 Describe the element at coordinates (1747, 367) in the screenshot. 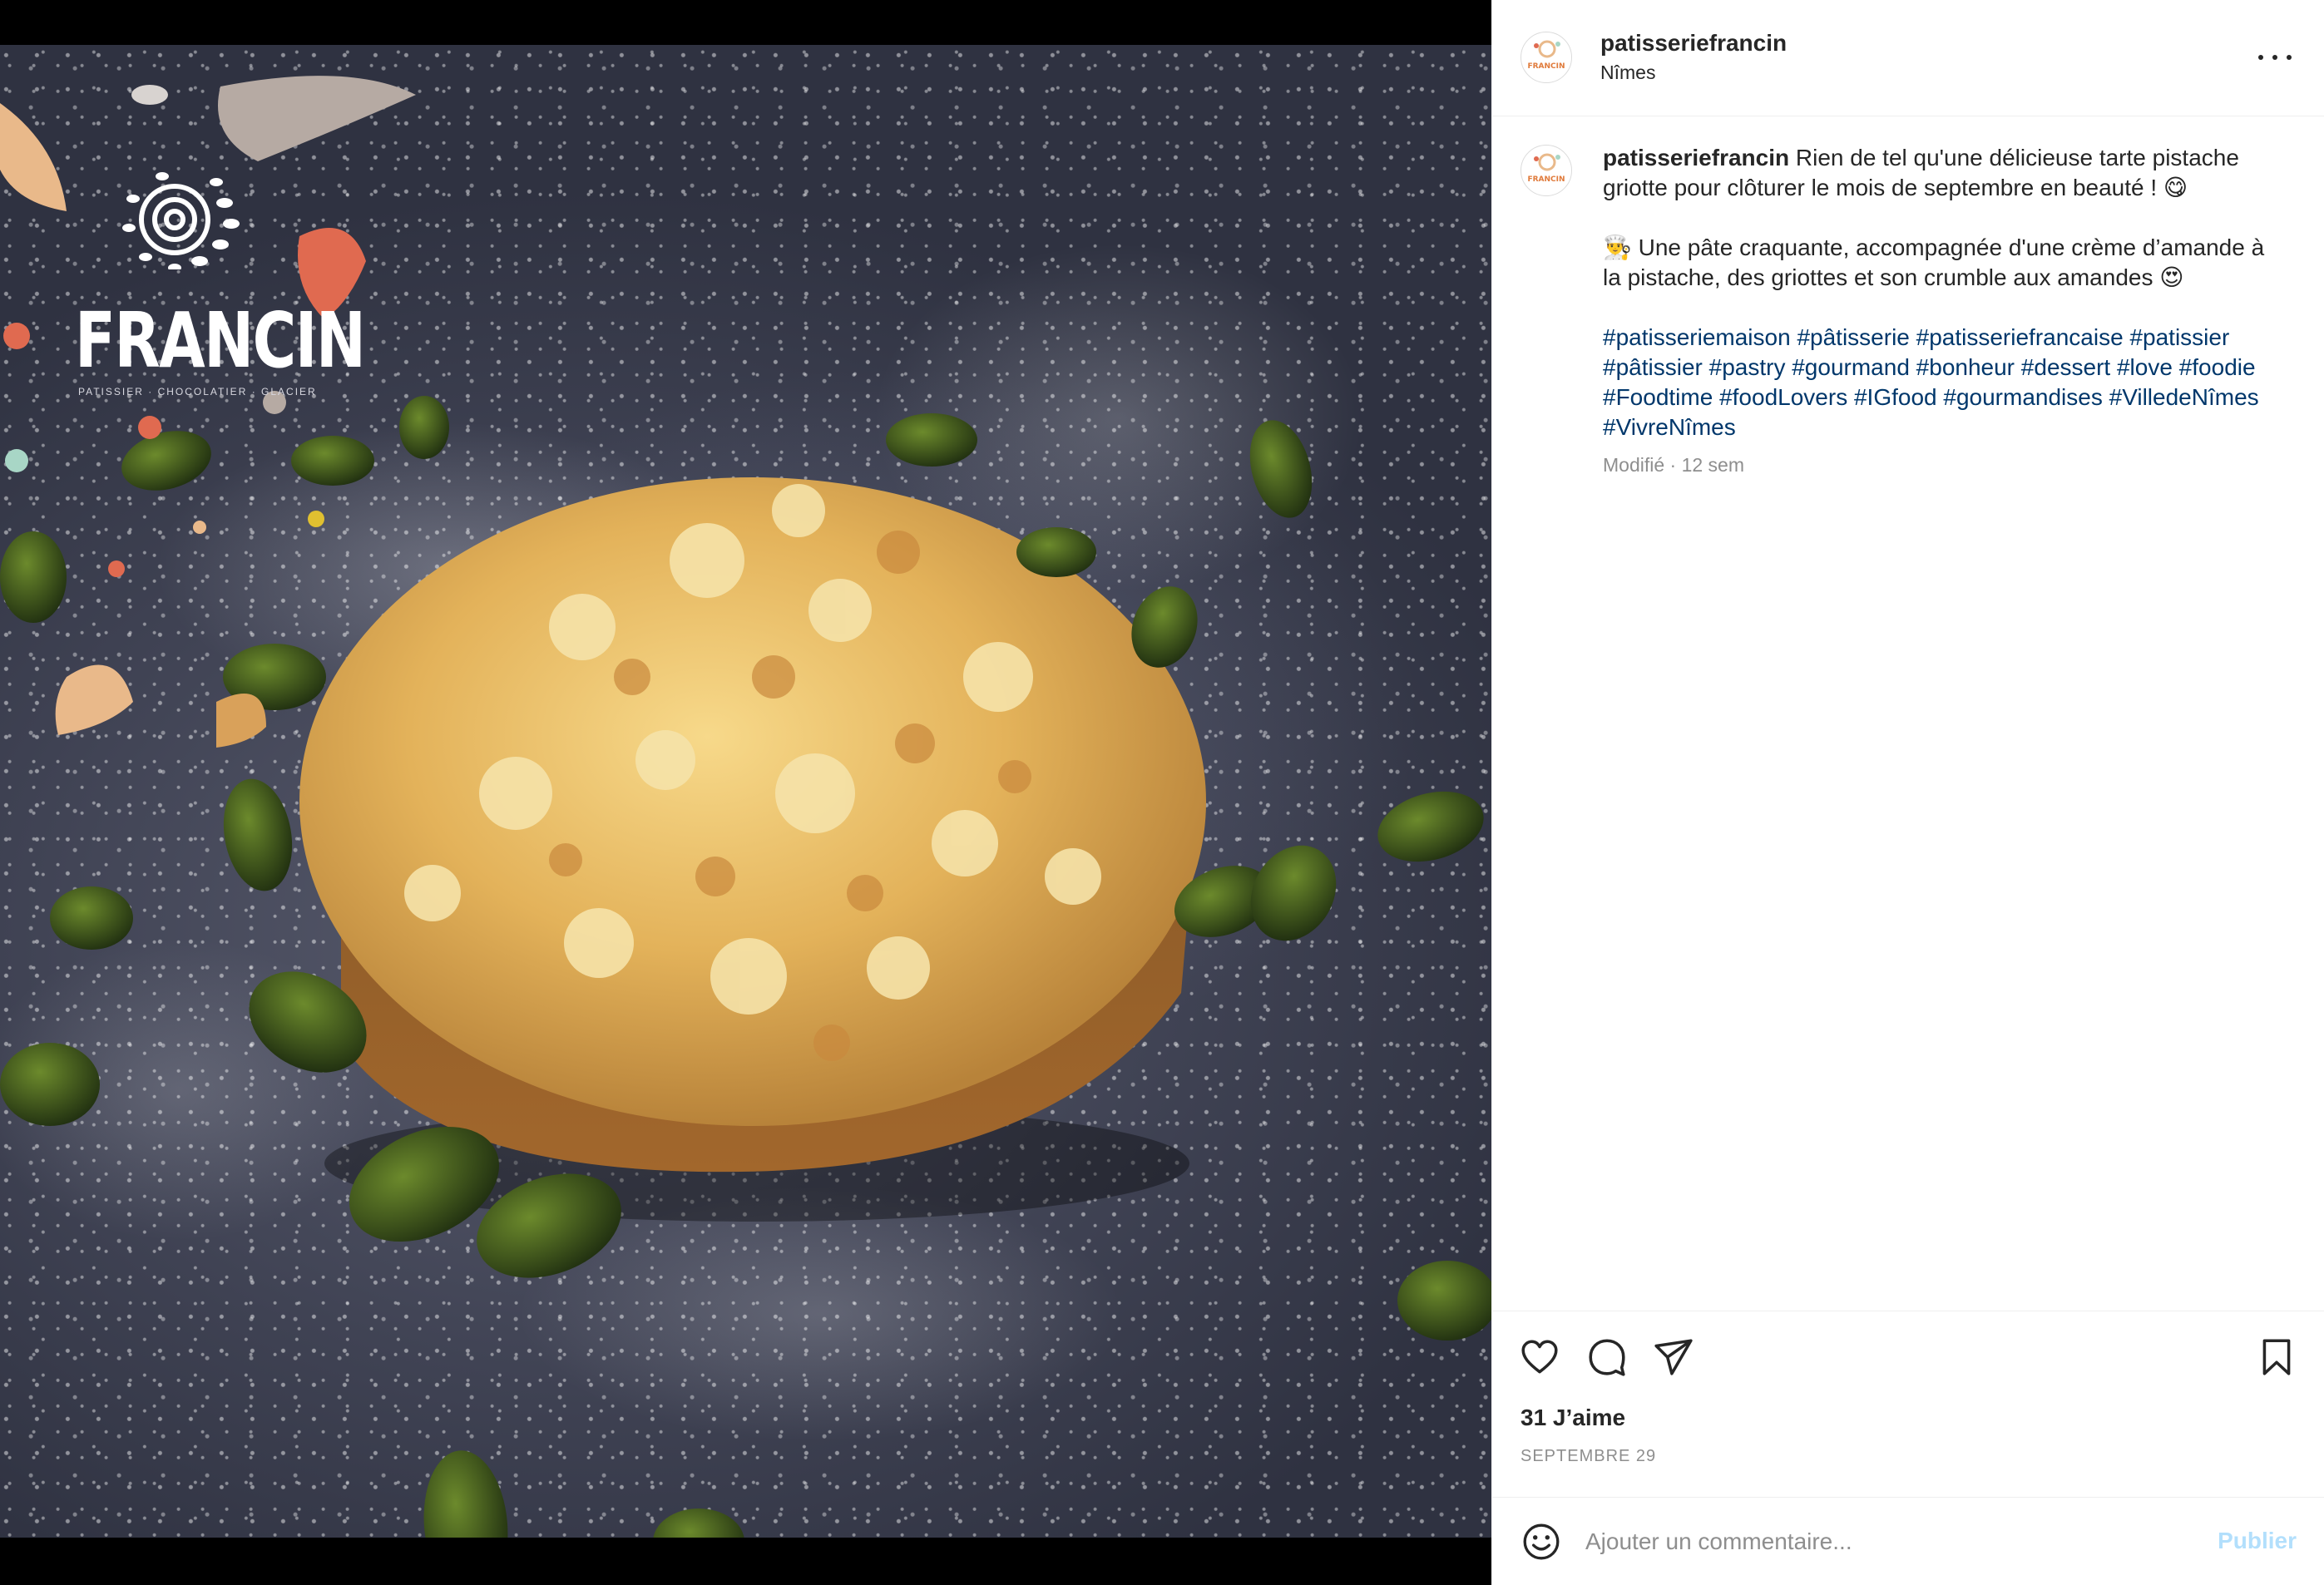

I see `hashtag-link: #pastry` at that location.